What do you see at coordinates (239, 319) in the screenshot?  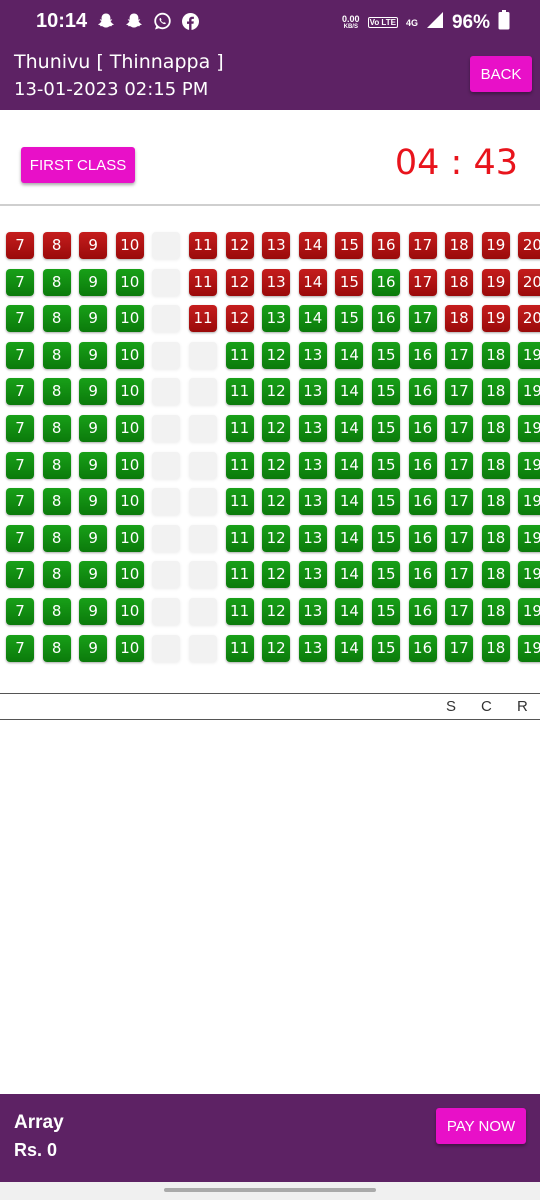 I see `seat-sold: 12` at bounding box center [239, 319].